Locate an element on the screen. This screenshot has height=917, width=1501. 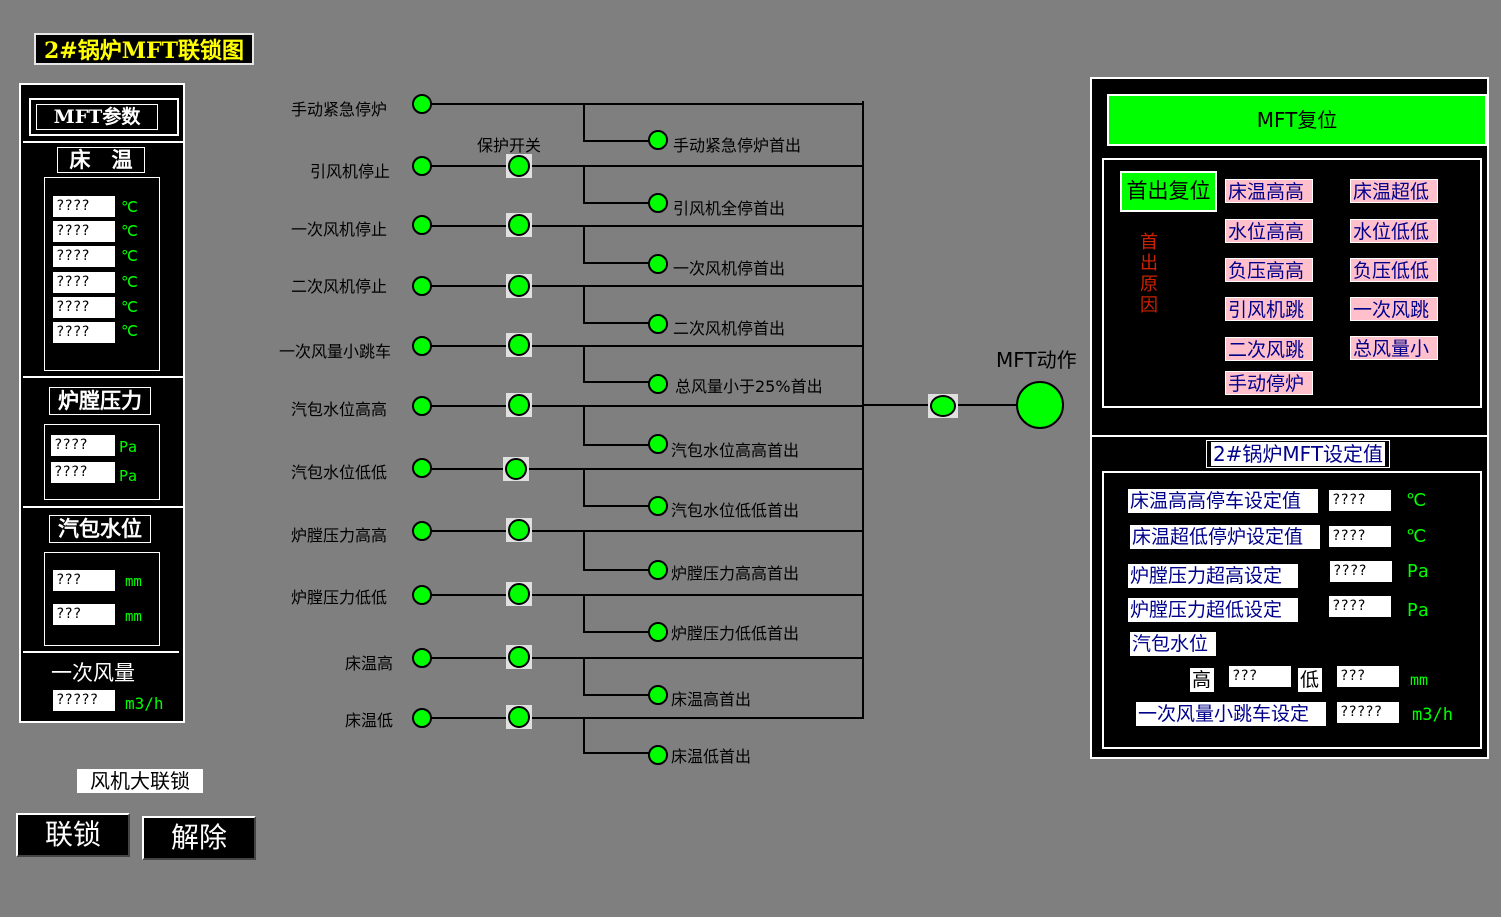
first-cause-indicator: 水位高高 is located at coordinates (1269, 231).